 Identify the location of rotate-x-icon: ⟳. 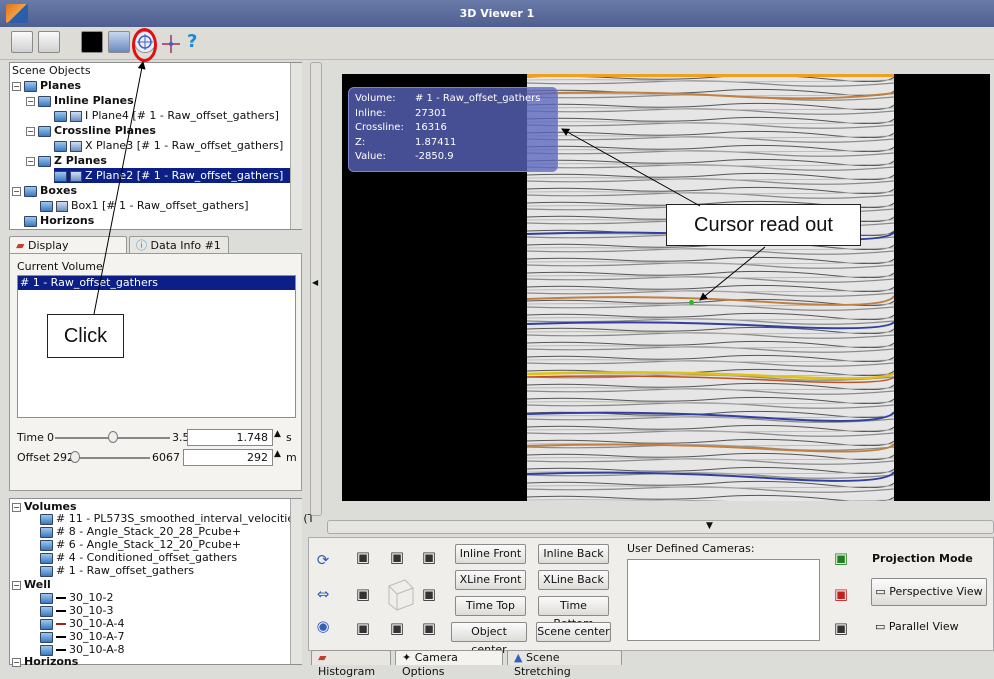
(323, 560).